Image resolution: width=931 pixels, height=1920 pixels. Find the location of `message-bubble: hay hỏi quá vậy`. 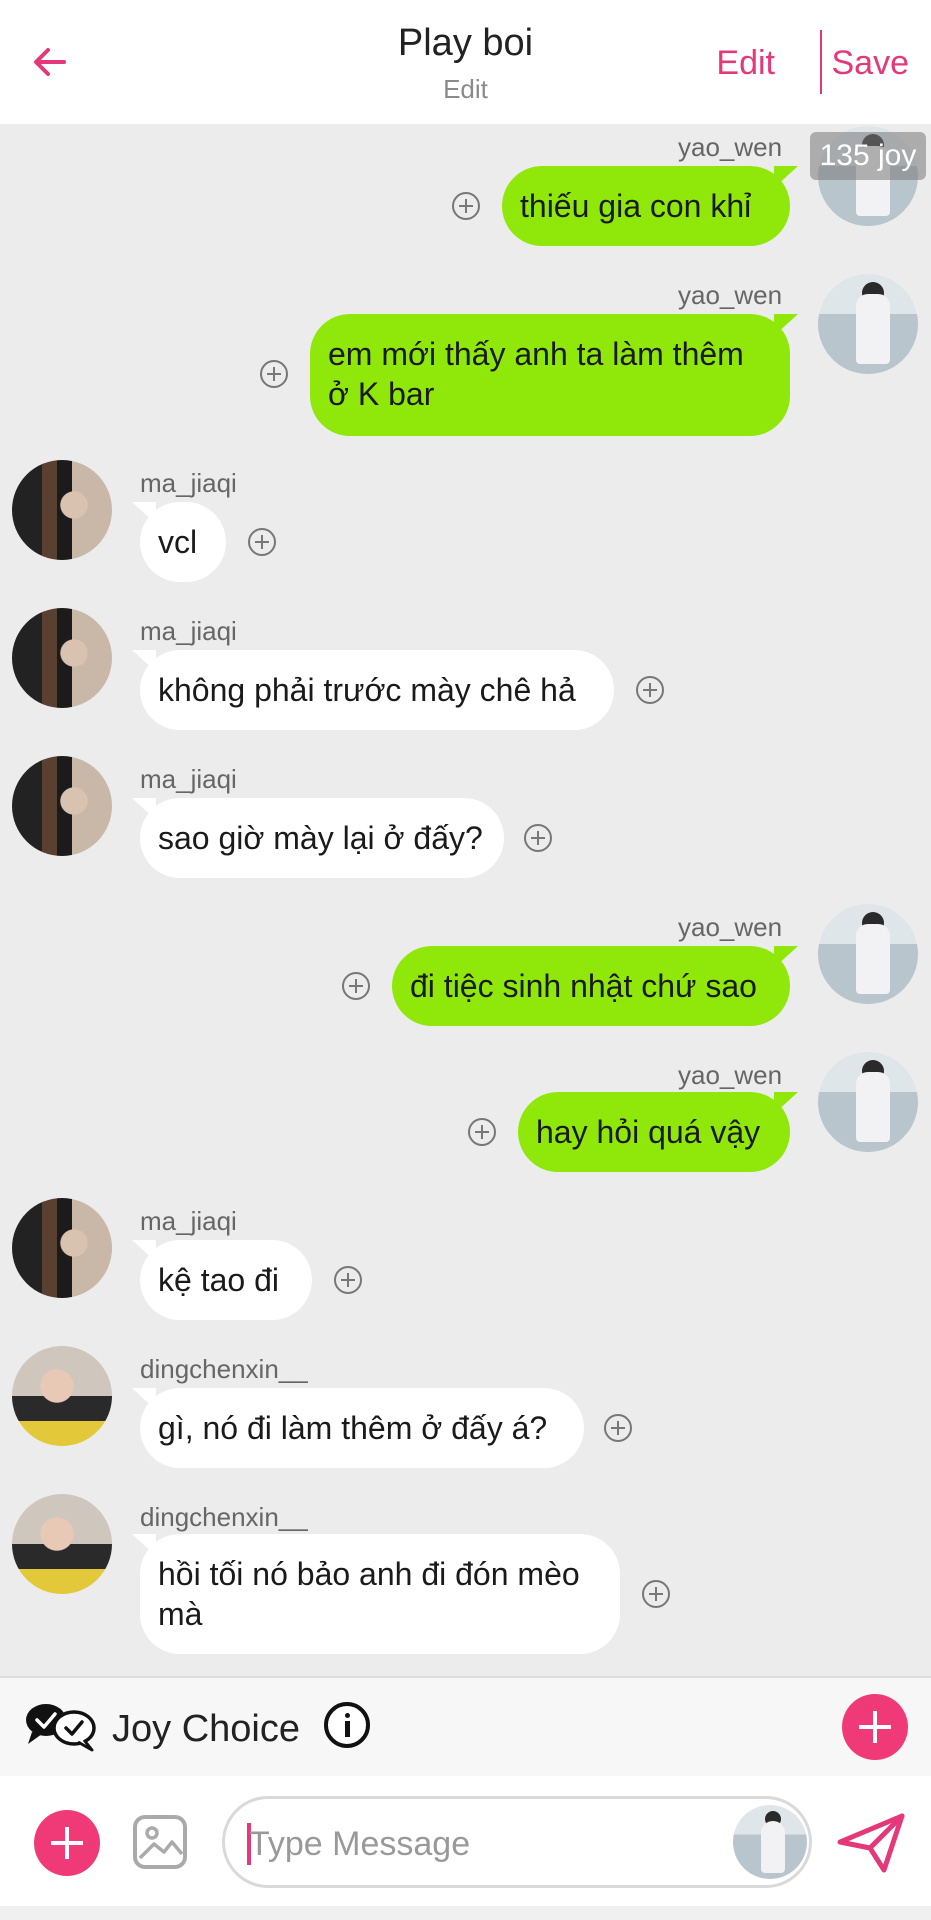

message-bubble: hay hỏi quá vậy is located at coordinates (654, 1132).